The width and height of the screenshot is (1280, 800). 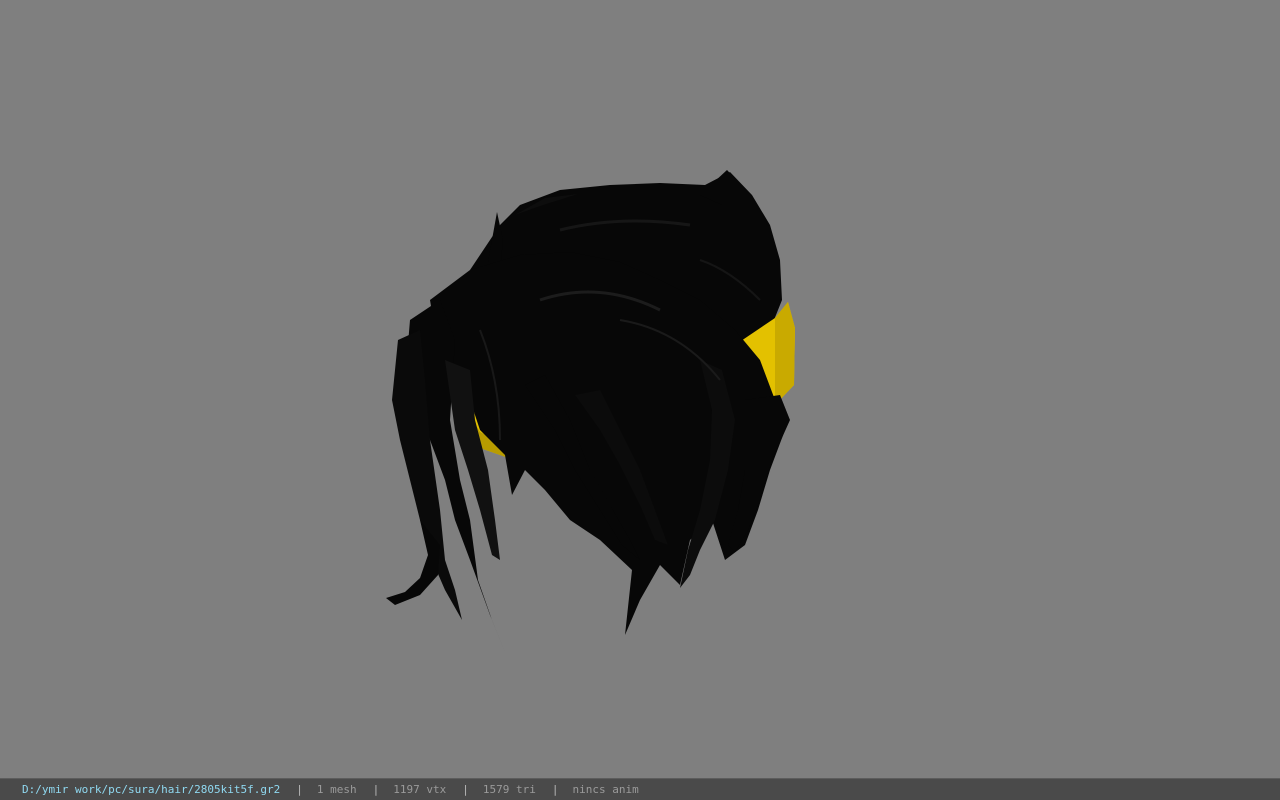 What do you see at coordinates (151, 789) in the screenshot?
I see `file-path: D:/ymir work/pc/sura/hair/2805kit5f.gr2` at bounding box center [151, 789].